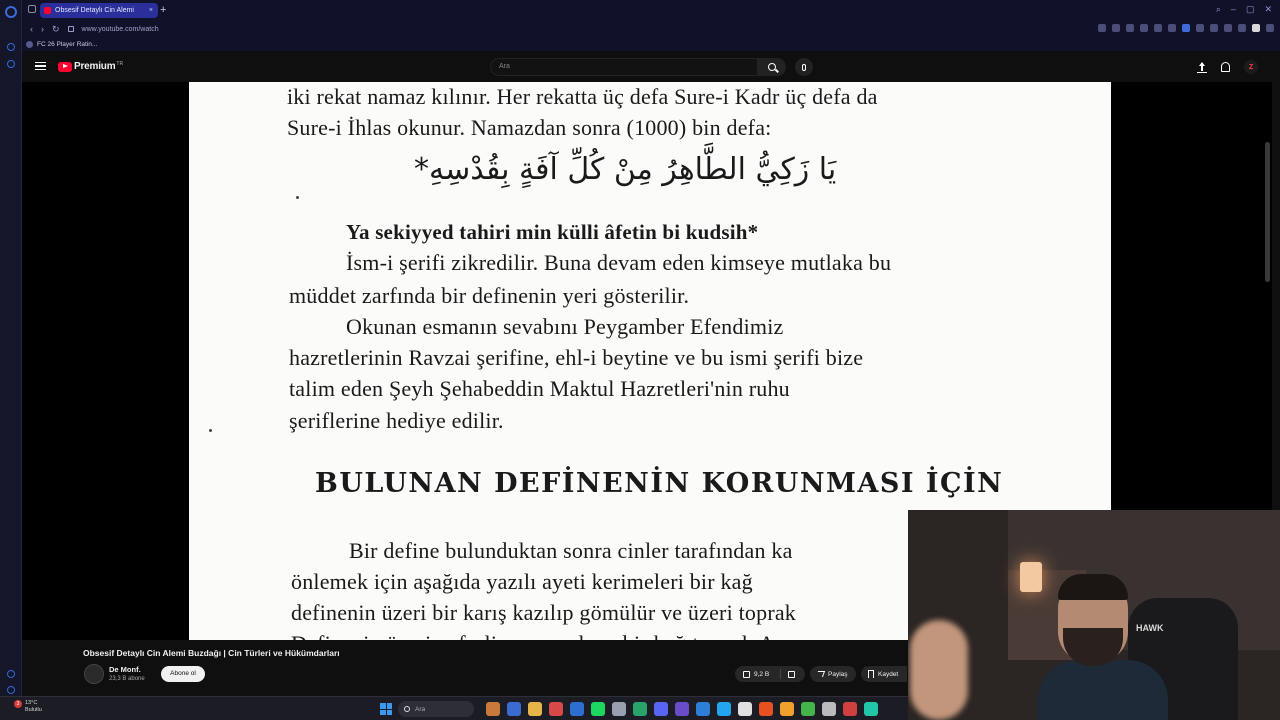  I want to click on forward-button: ›, so click(42, 29).